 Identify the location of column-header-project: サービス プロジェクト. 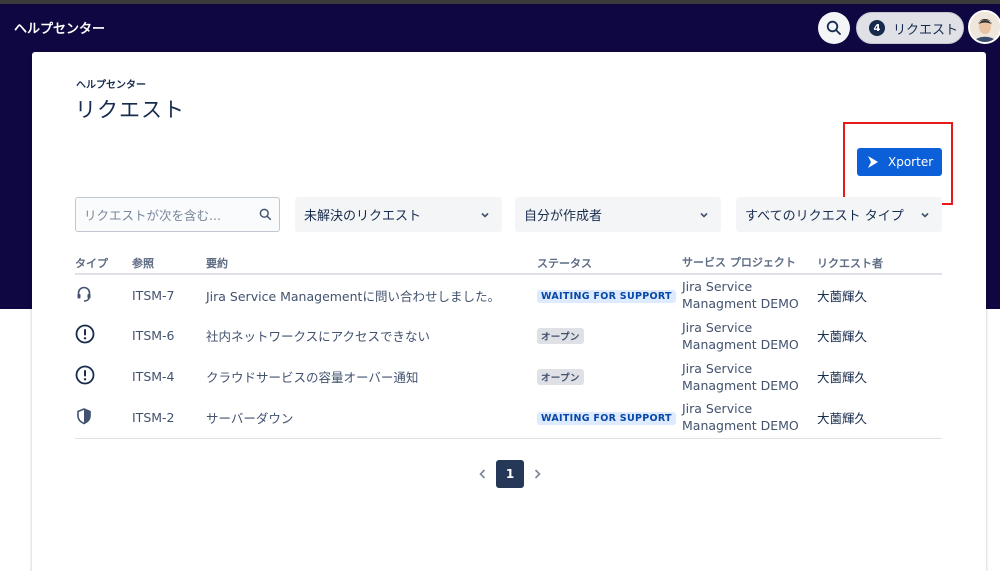
(749, 263).